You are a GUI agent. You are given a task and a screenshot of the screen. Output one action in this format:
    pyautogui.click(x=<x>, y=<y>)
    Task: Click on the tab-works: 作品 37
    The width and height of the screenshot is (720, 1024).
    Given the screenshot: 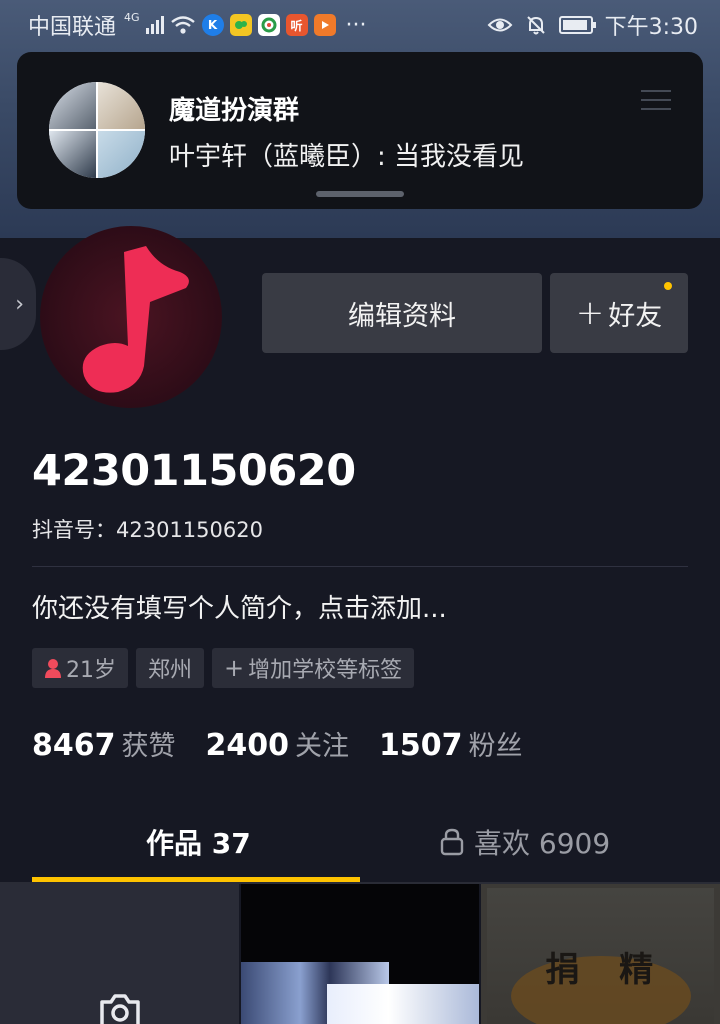 What is the action you would take?
    pyautogui.click(x=198, y=842)
    